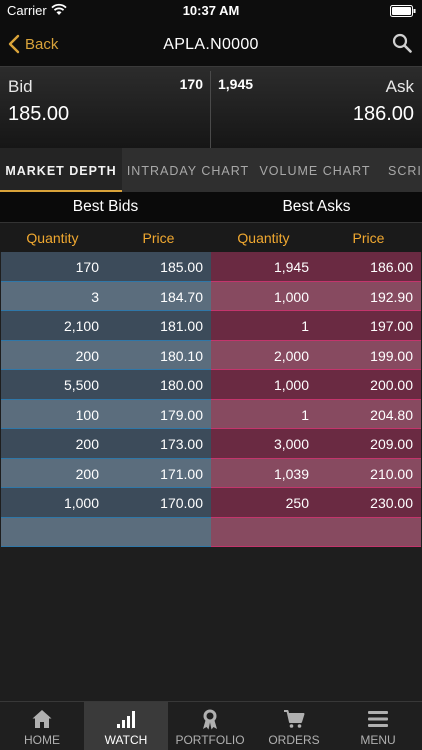 The width and height of the screenshot is (422, 750). Describe the element at coordinates (106, 296) in the screenshot. I see `bid-cell-group: 3 184.70` at that location.